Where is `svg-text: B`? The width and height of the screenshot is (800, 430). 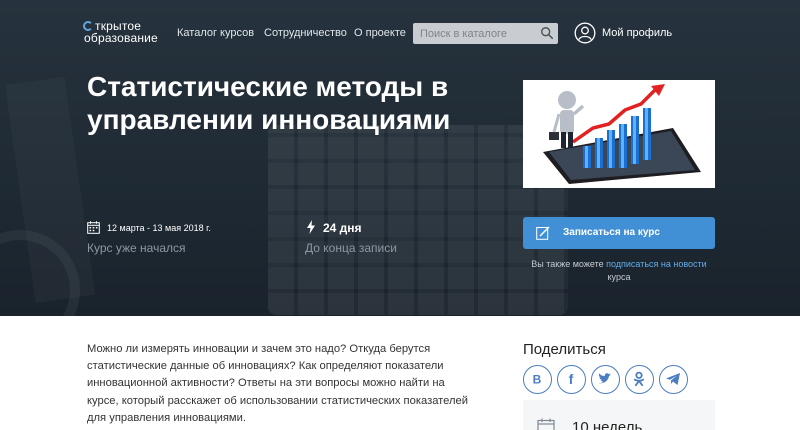 svg-text: B is located at coordinates (537, 380).